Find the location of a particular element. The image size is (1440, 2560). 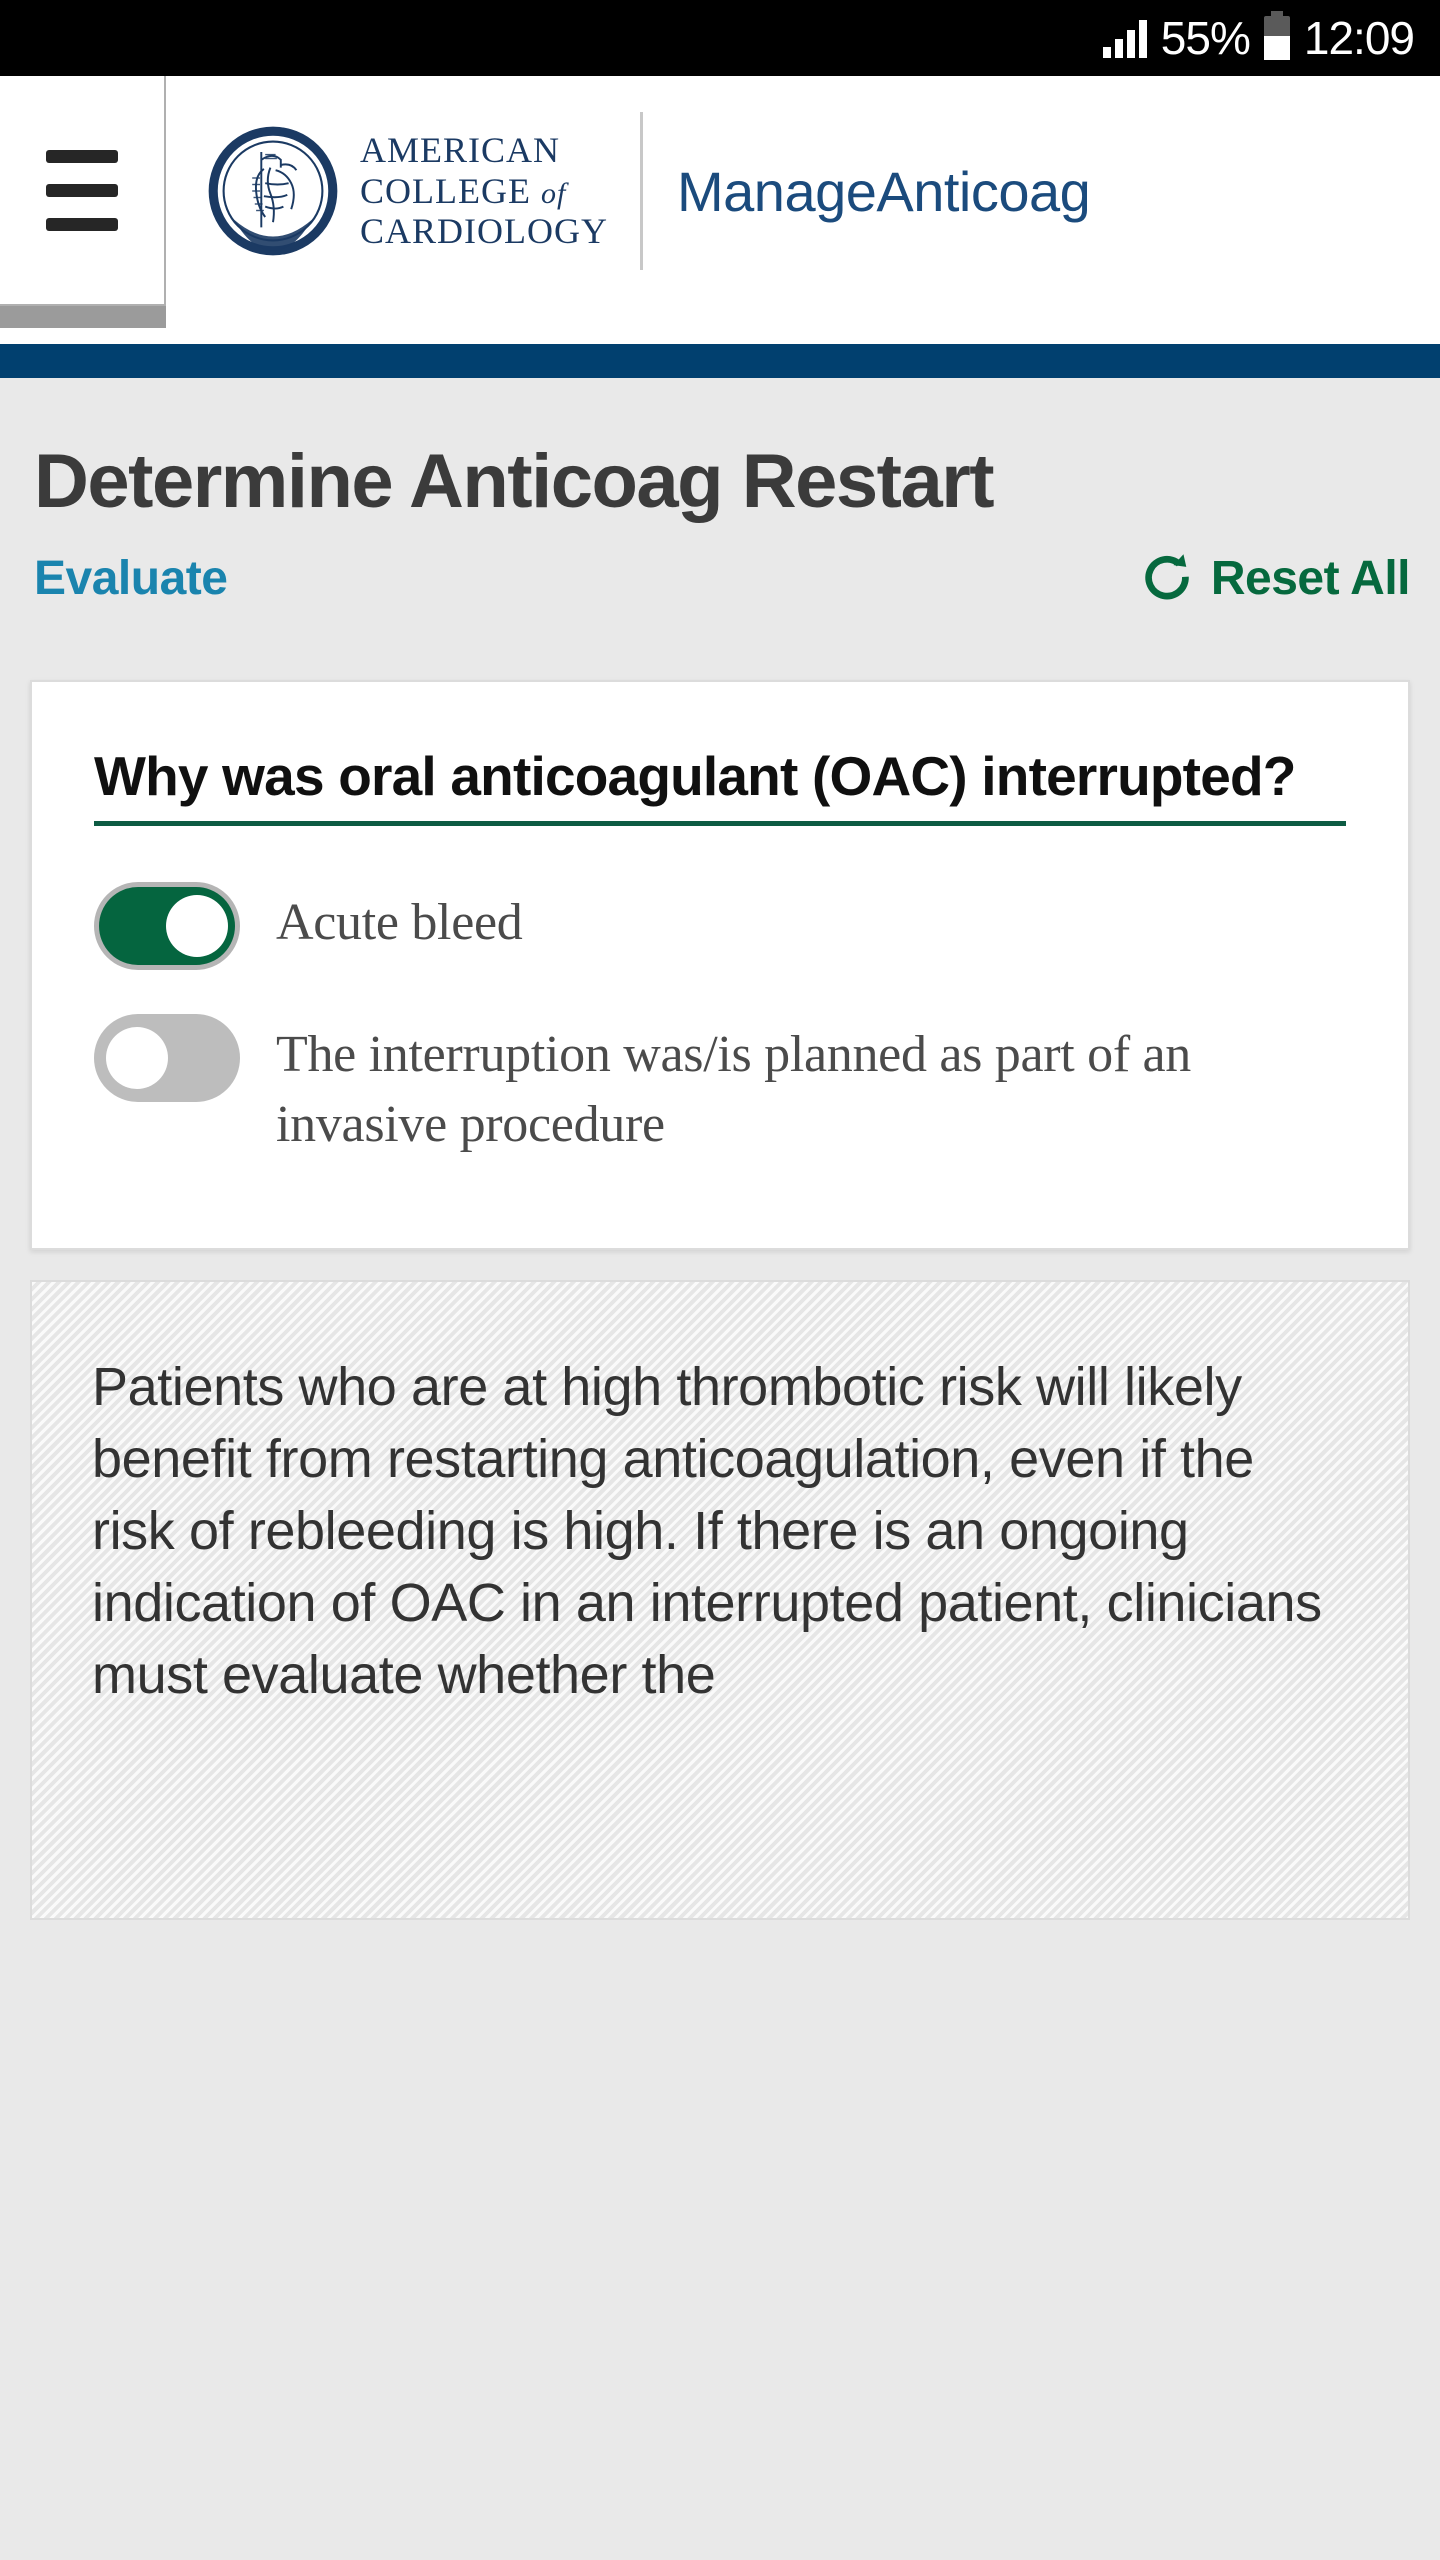

page-action-row: Evaluate Reset All is located at coordinates (720, 565).